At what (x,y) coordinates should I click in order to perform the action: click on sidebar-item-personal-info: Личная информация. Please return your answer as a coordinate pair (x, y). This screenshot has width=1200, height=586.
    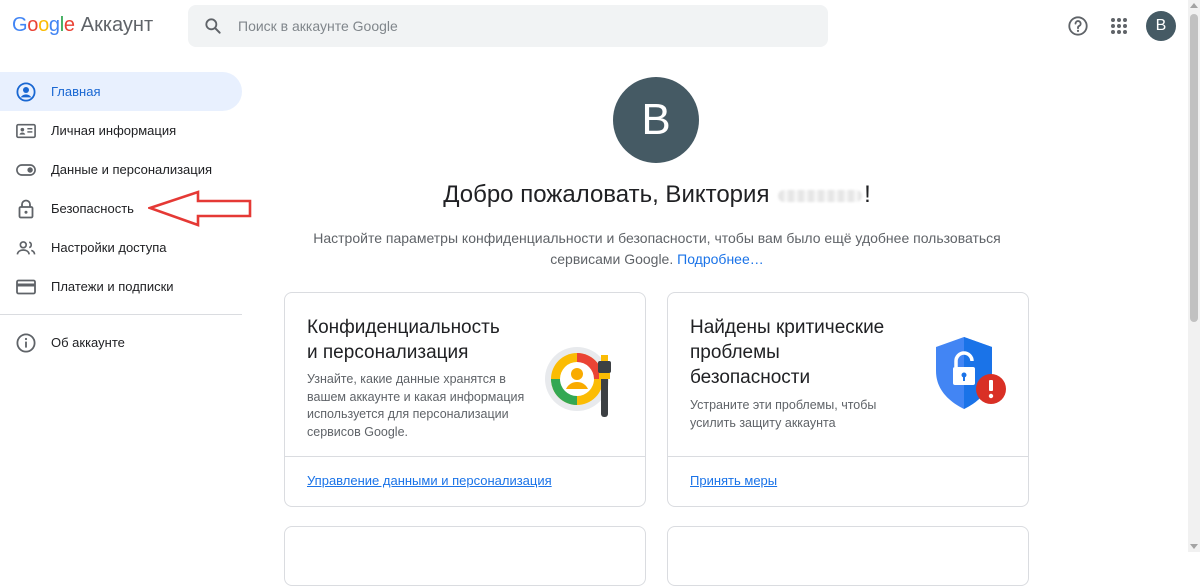
    Looking at the image, I should click on (121, 130).